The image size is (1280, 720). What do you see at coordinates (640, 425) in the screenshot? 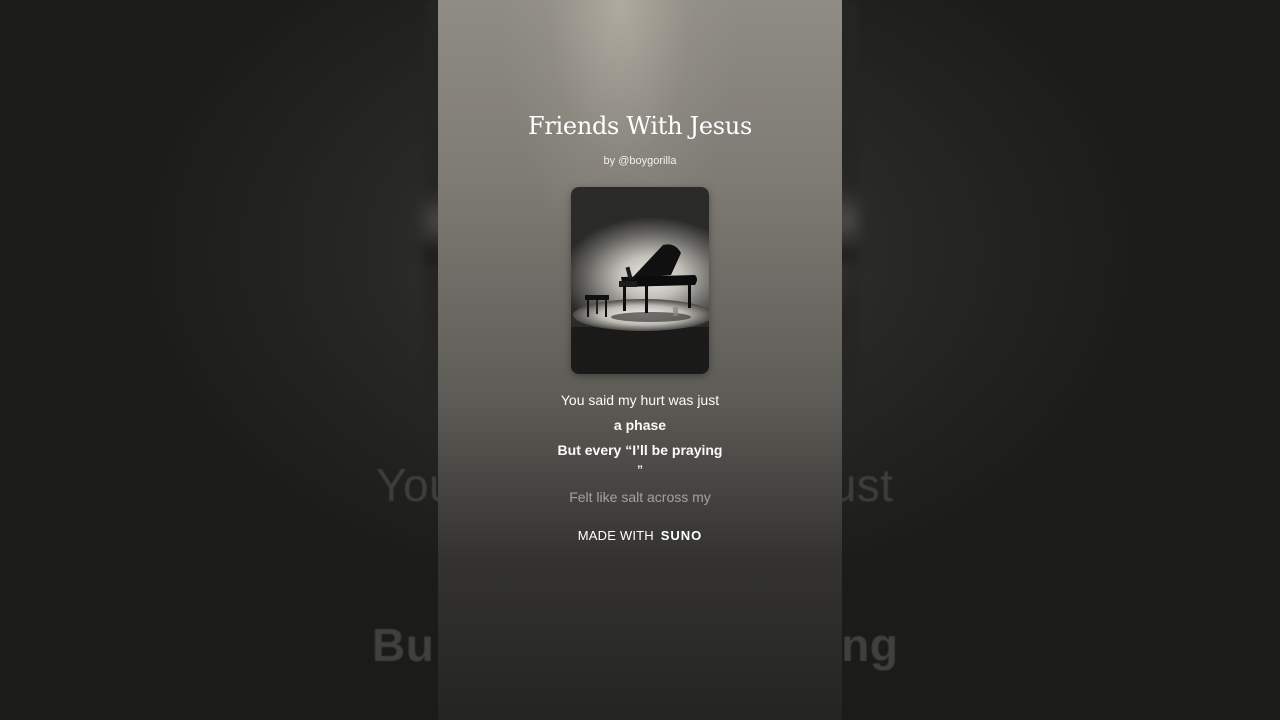
I see `lyric-line-current: a phase` at bounding box center [640, 425].